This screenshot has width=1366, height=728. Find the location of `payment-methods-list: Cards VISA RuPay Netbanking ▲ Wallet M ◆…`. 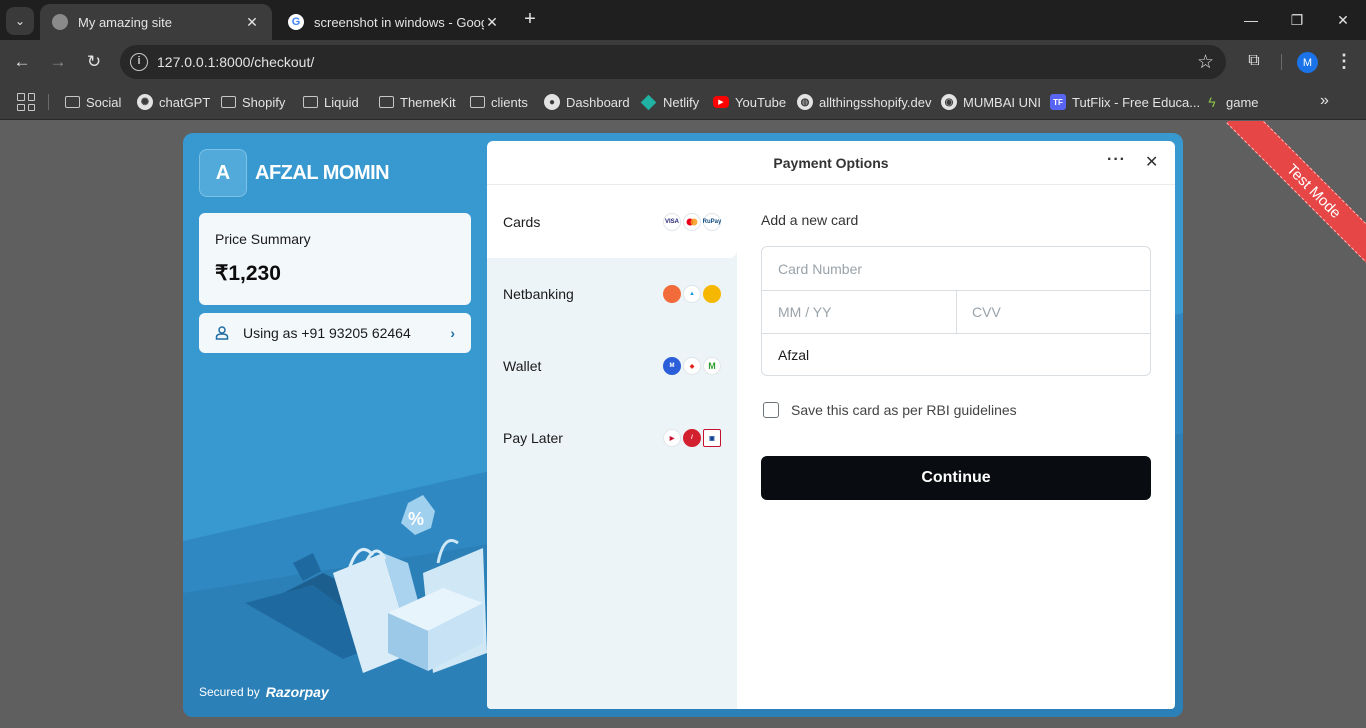

payment-methods-list: Cards VISA RuPay Netbanking ▲ Wallet M ◆… is located at coordinates (612, 447).